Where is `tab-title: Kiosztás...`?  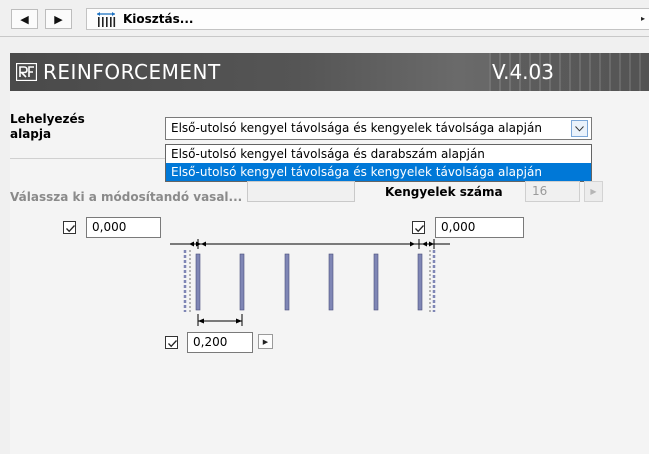
tab-title: Kiosztás... is located at coordinates (158, 19).